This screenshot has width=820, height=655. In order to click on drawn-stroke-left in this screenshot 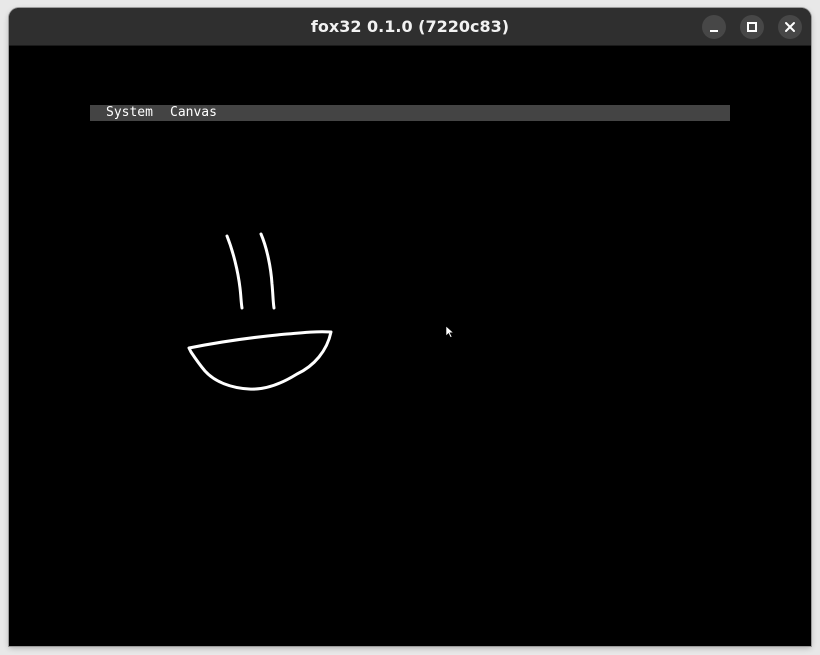, I will do `click(234, 272)`.